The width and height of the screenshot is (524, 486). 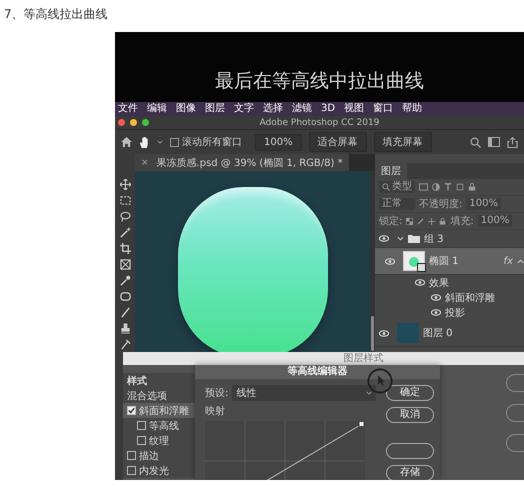 I want to click on effect-name: 投影, so click(x=455, y=313).